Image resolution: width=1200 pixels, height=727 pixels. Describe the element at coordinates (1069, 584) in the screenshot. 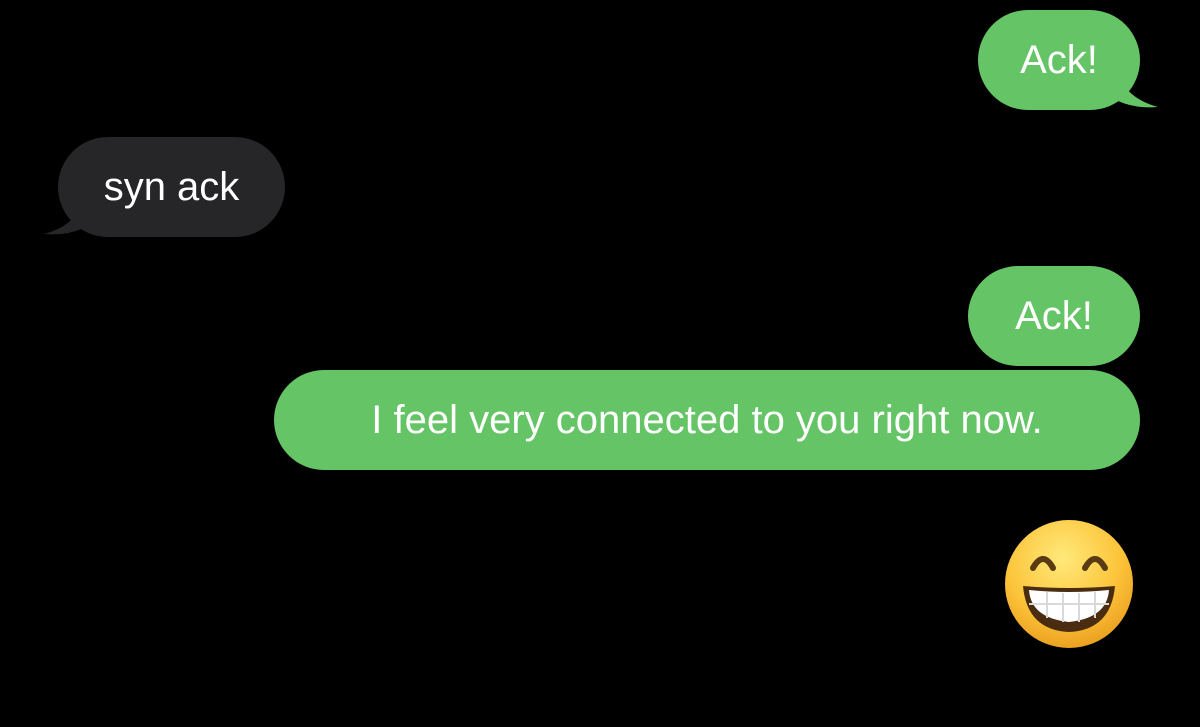

I see `grinning-face-with-smiling-eyes-icon` at that location.